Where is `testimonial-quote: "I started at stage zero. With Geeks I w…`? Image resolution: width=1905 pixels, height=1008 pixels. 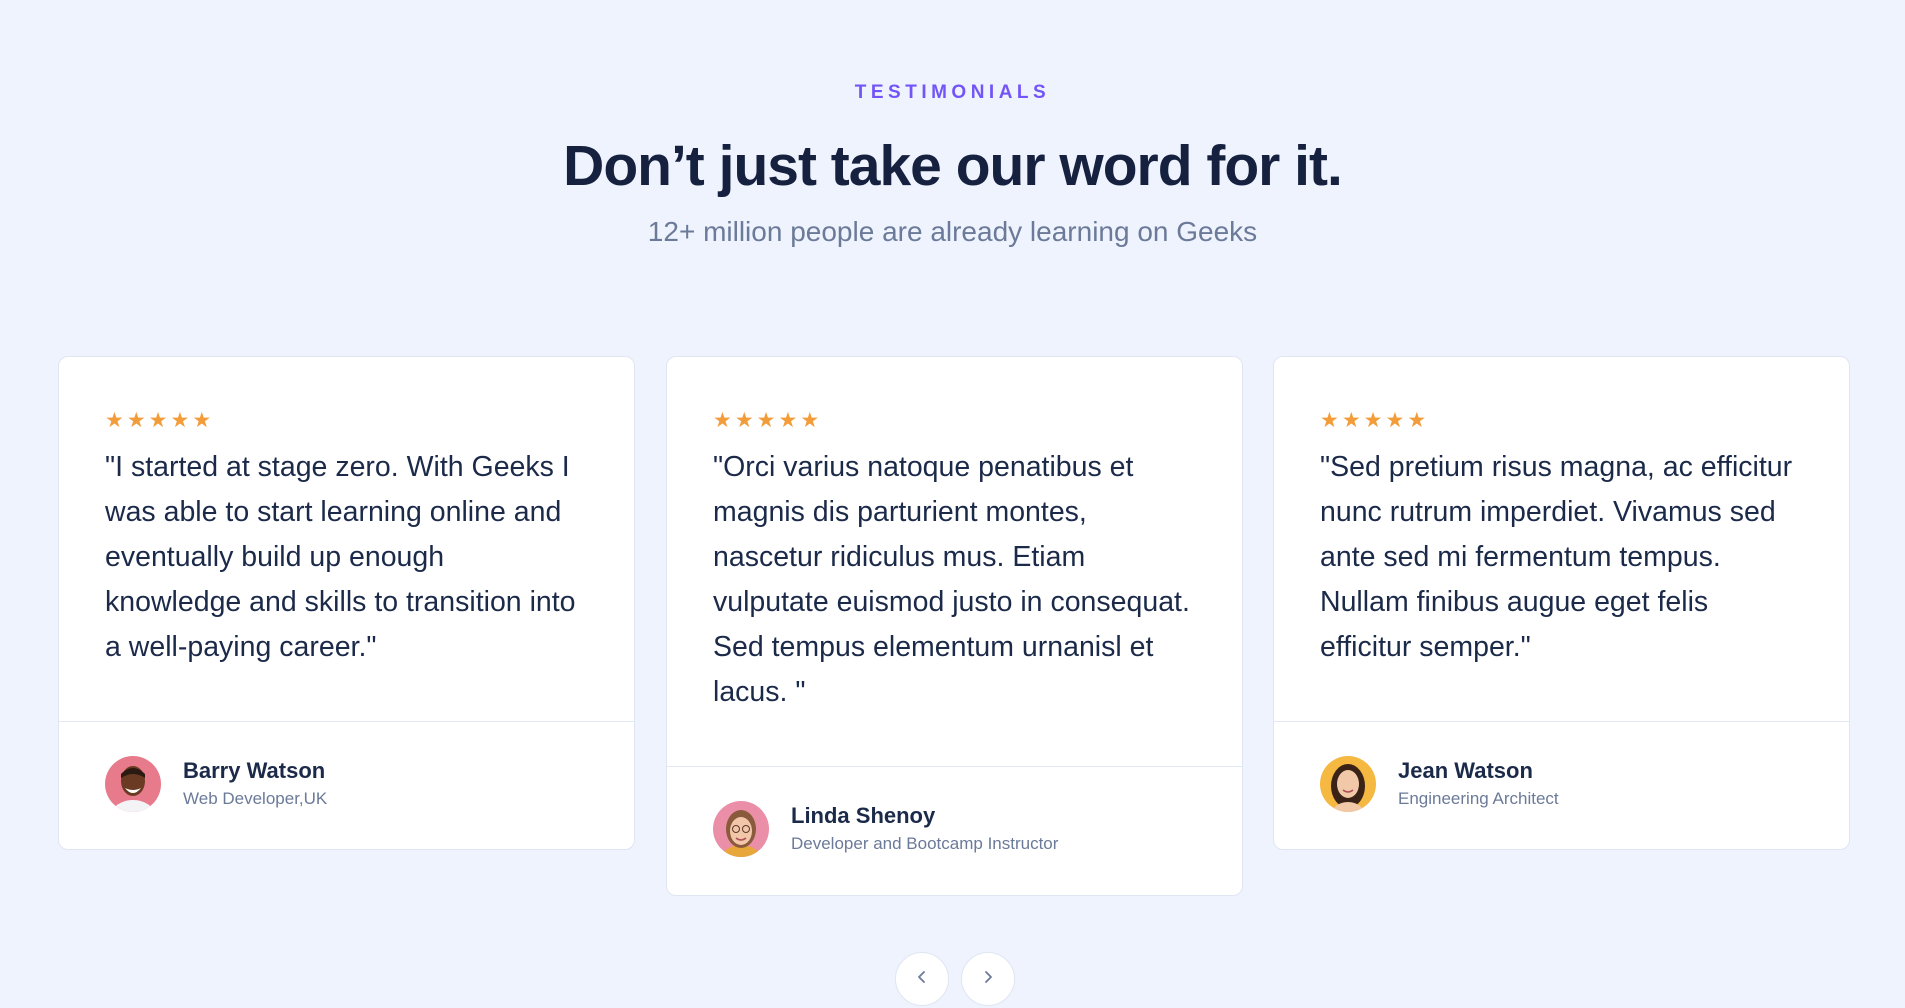
testimonial-quote: "I started at stage zero. With Geeks I w… is located at coordinates (340, 557).